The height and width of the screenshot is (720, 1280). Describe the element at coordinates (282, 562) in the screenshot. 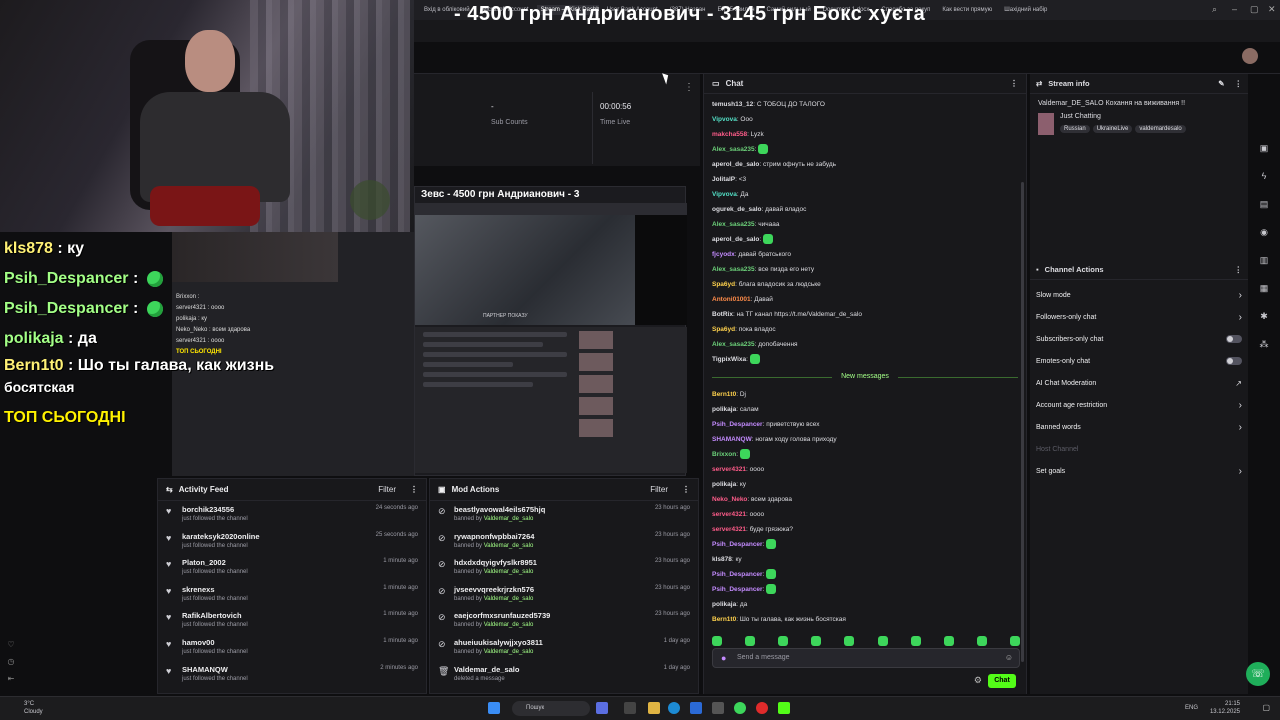

I see `feed-username: Platon_2002` at that location.